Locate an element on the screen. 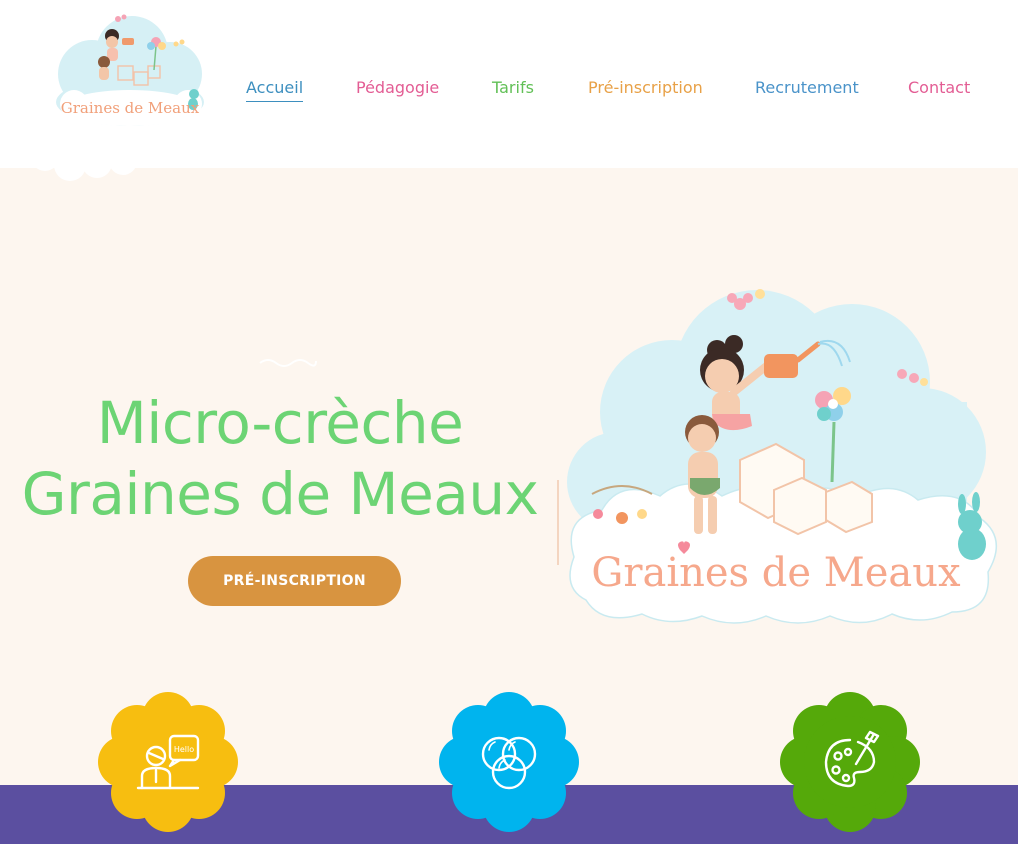  feature-badge-language: Hello is located at coordinates (168, 762).